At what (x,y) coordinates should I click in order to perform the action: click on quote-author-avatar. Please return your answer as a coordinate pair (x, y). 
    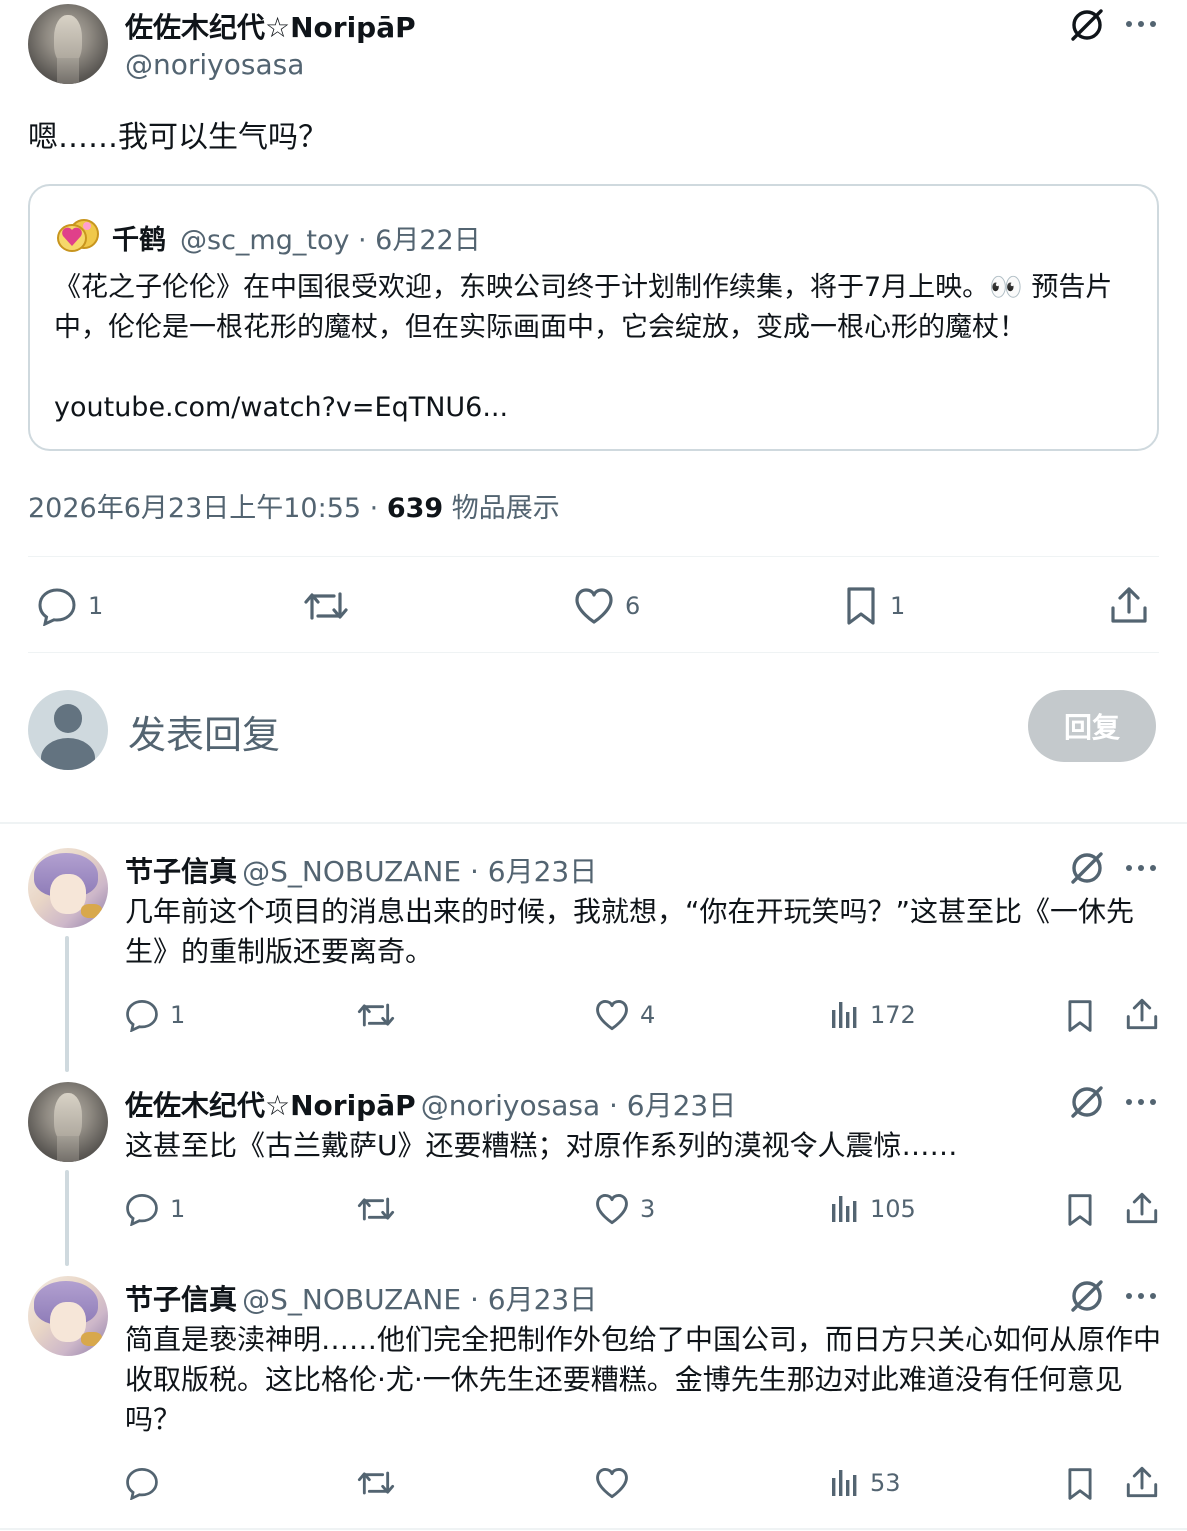
    Looking at the image, I should click on (78, 232).